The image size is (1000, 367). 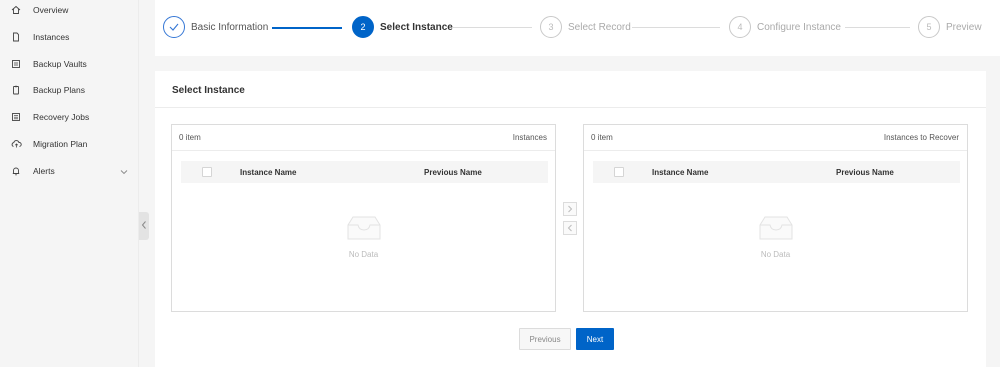 I want to click on move-left-button, so click(x=570, y=228).